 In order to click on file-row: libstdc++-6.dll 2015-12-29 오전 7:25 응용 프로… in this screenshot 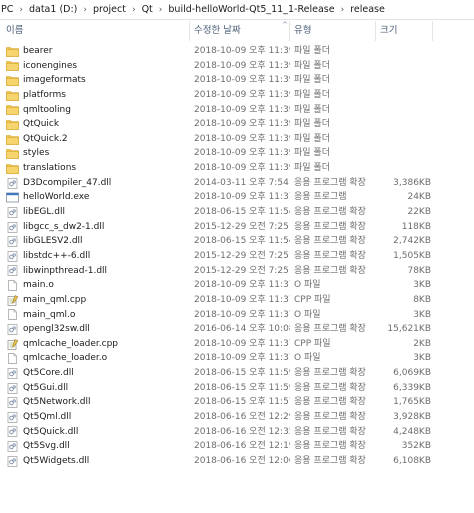, I will do `click(237, 256)`.